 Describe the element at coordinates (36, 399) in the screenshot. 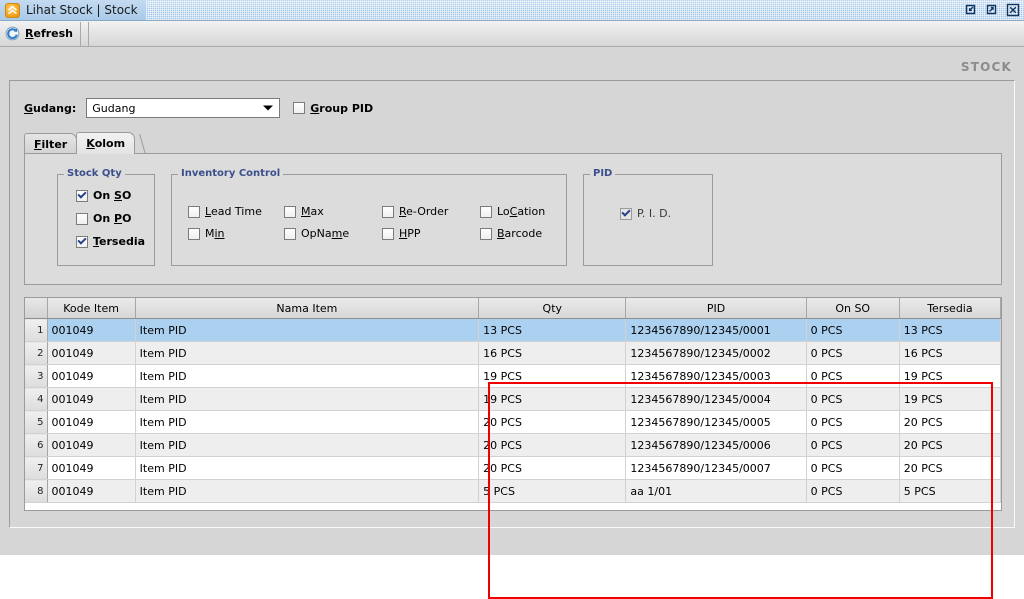

I see `row-number: 4` at that location.